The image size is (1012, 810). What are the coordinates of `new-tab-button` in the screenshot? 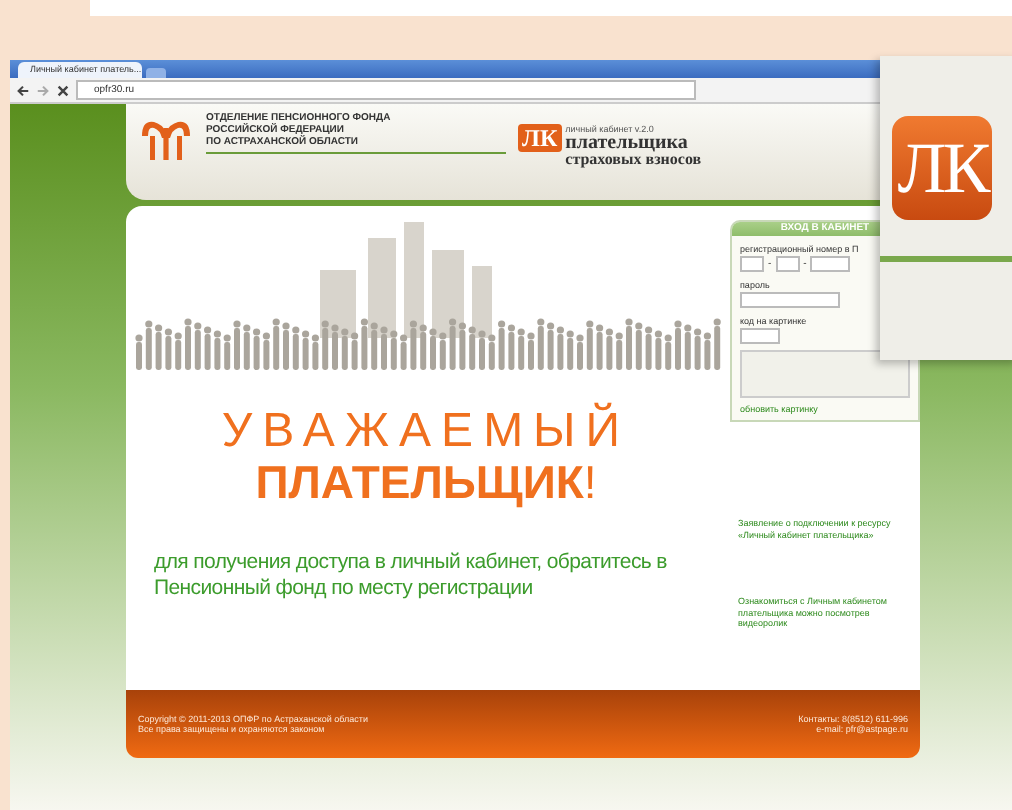 It's located at (156, 73).